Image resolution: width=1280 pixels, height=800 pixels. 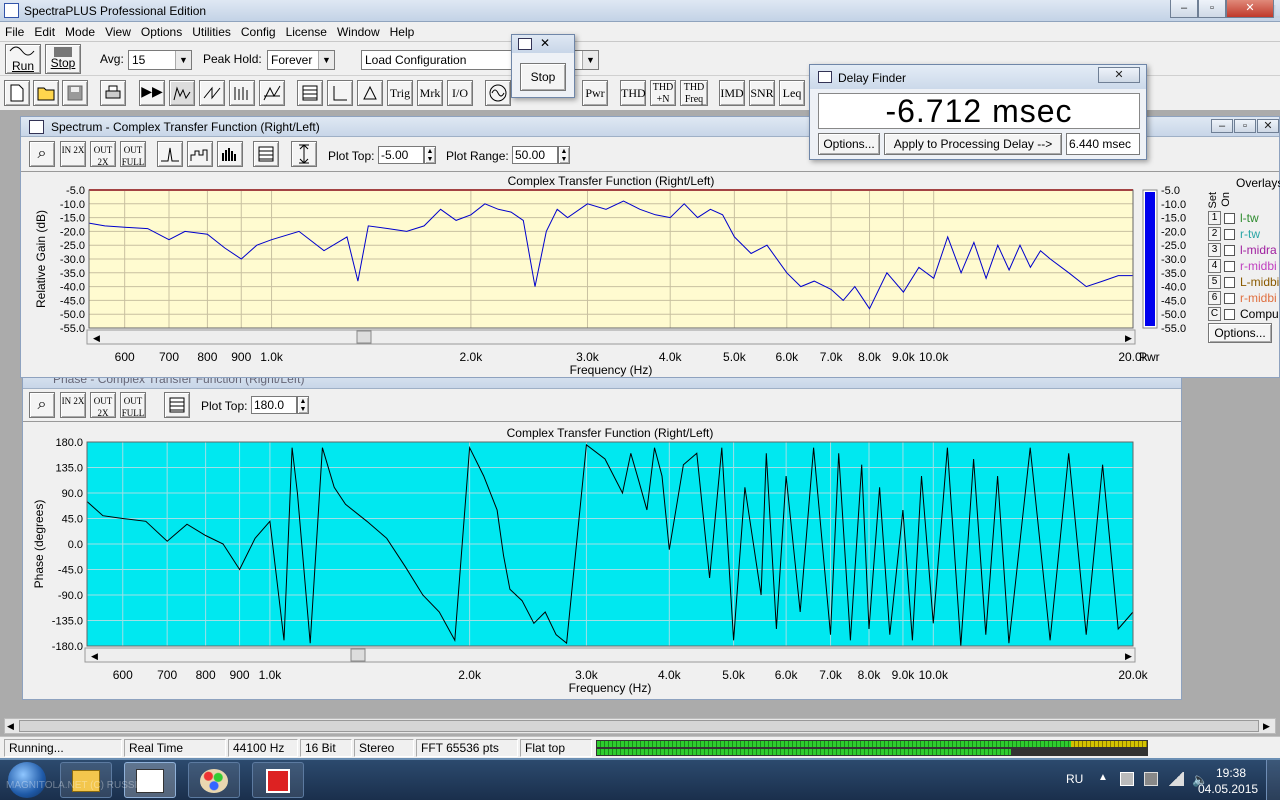 What do you see at coordinates (80, 32) in the screenshot?
I see `menu-mode: Mode` at bounding box center [80, 32].